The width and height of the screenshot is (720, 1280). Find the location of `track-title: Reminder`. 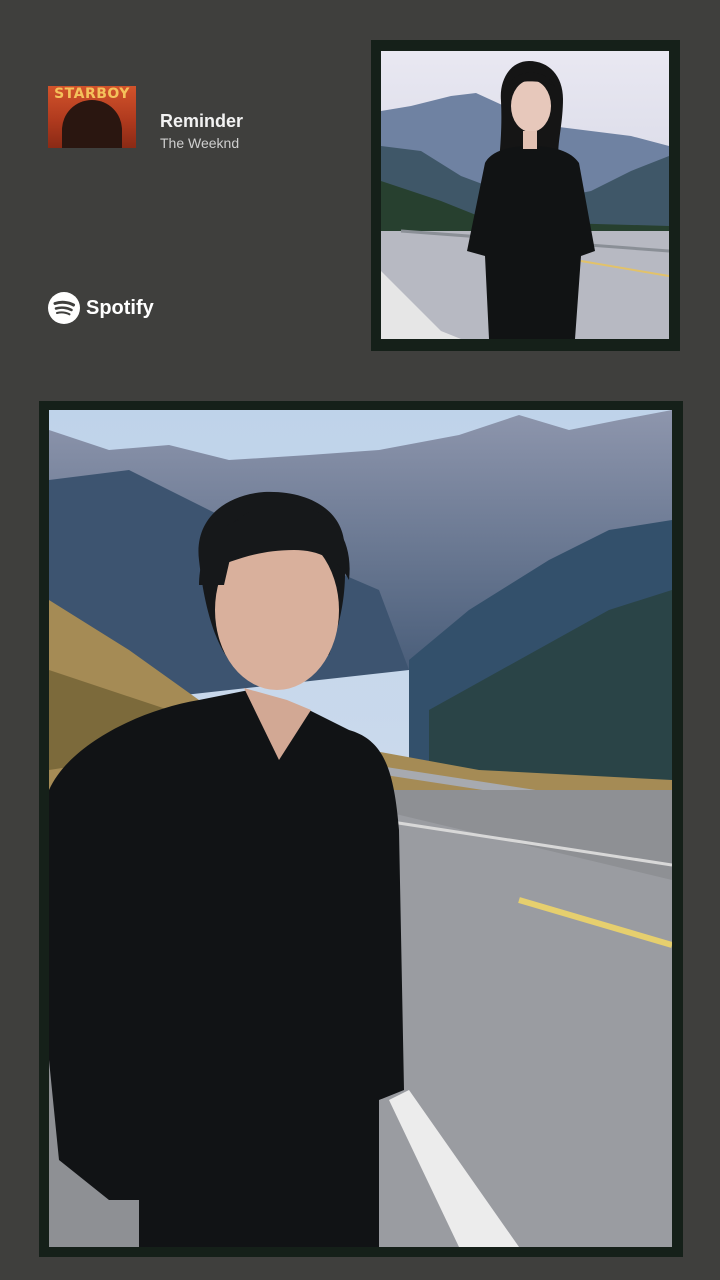

track-title: Reminder is located at coordinates (201, 121).